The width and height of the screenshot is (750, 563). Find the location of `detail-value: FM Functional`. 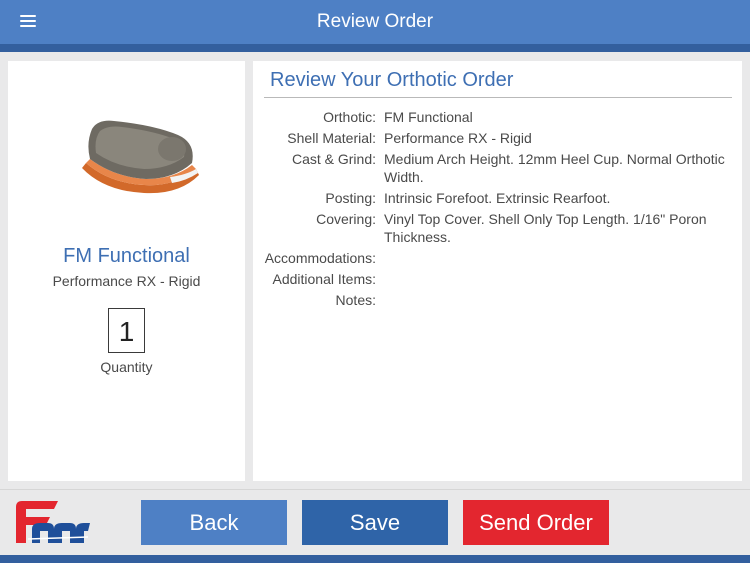

detail-value: FM Functional is located at coordinates (428, 117).